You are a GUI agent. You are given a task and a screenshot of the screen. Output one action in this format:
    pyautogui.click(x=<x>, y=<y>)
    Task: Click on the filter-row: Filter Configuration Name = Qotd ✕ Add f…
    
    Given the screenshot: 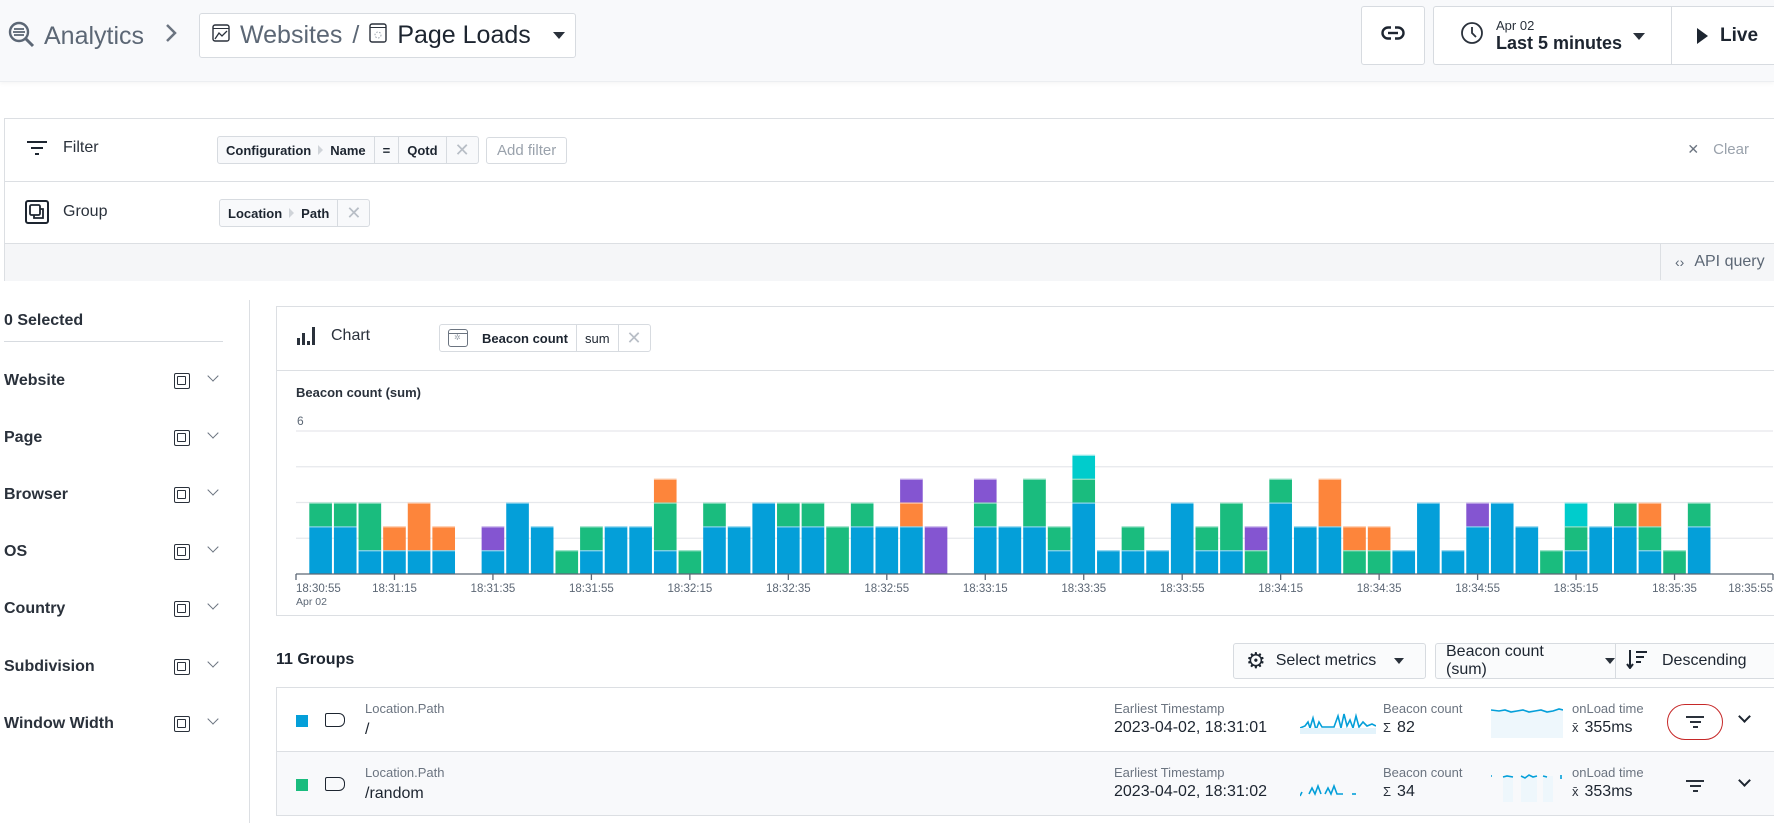 What is the action you would take?
    pyautogui.click(x=889, y=150)
    